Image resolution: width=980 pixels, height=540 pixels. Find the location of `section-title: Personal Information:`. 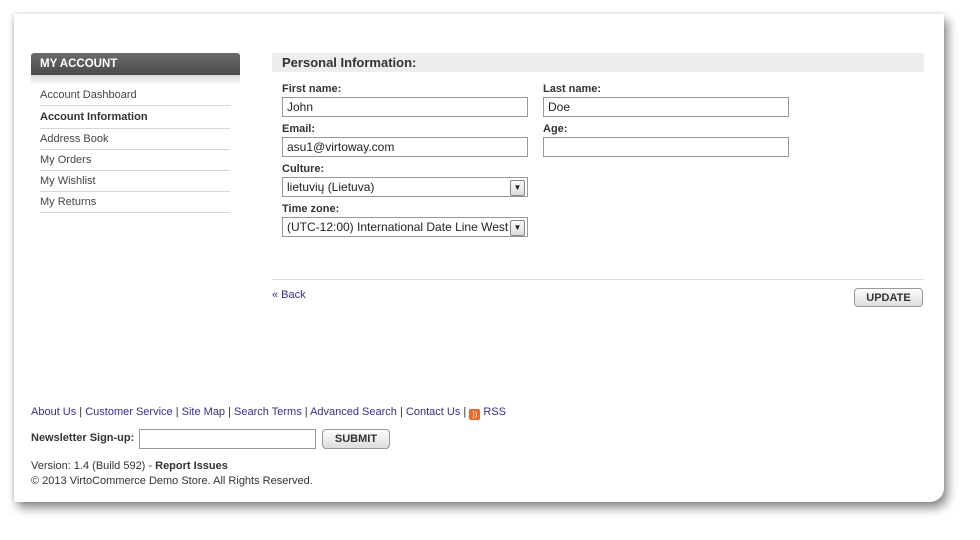

section-title: Personal Information: is located at coordinates (598, 62).